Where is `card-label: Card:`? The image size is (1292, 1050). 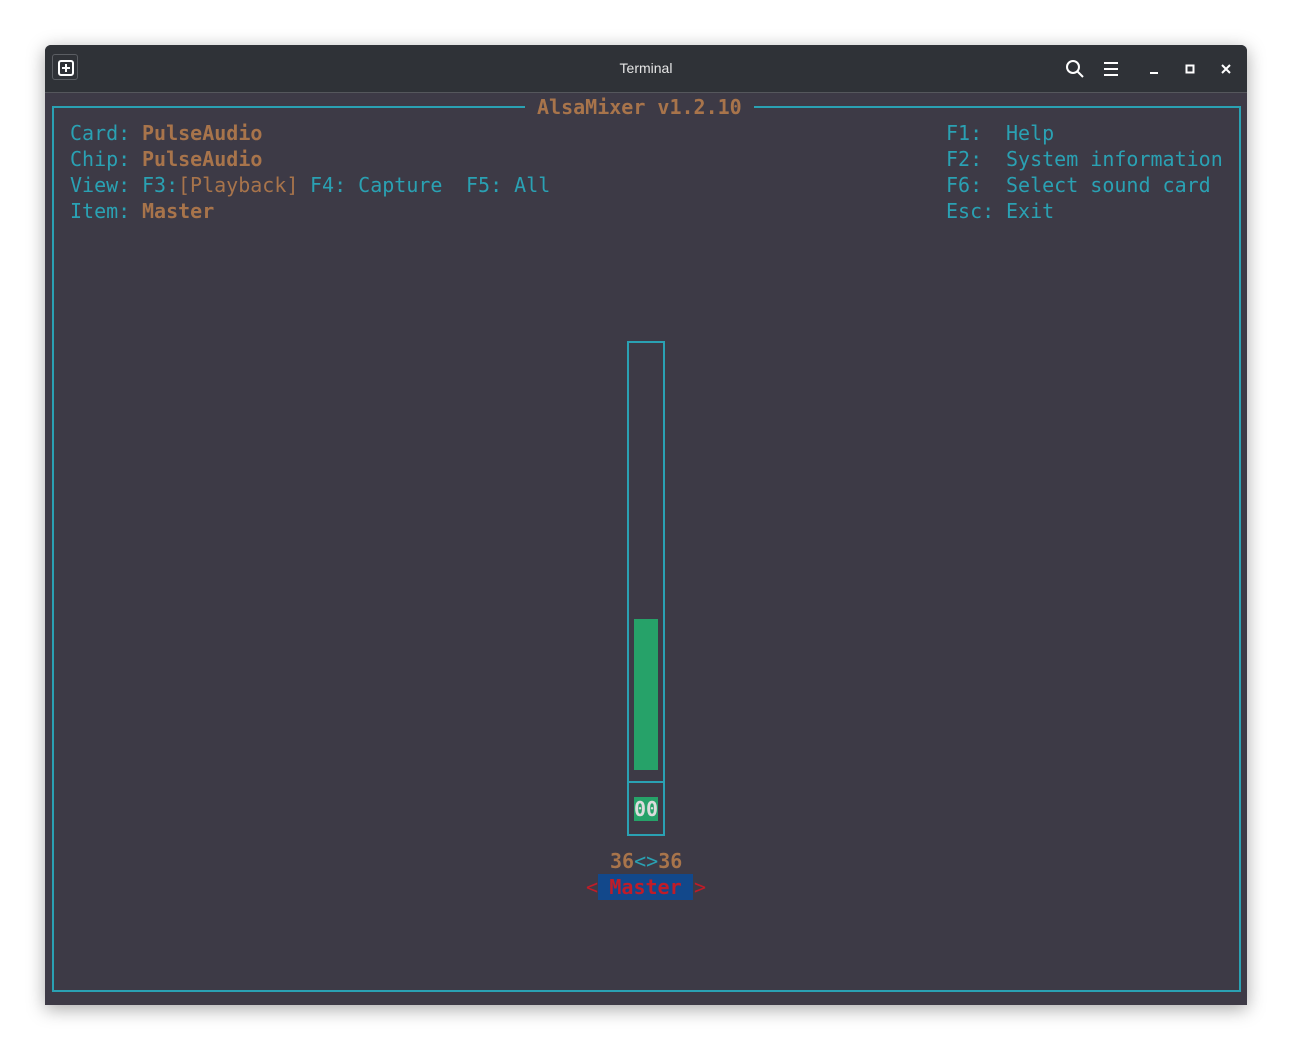
card-label: Card: is located at coordinates (100, 133).